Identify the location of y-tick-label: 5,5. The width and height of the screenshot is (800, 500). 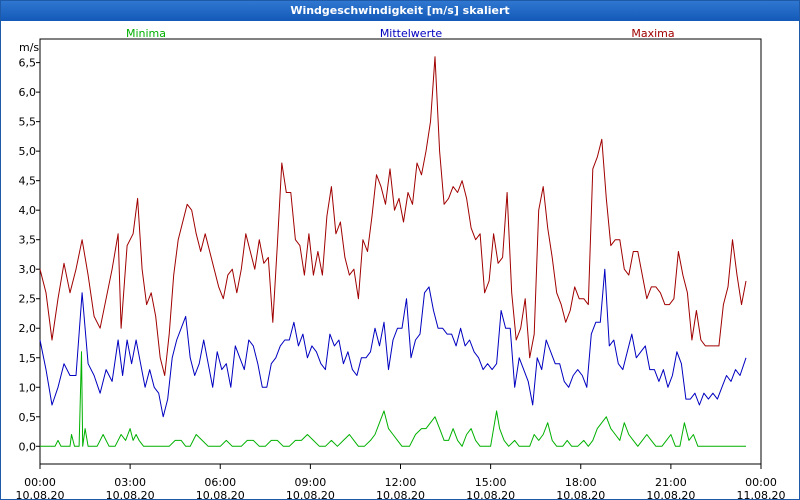
(28, 122).